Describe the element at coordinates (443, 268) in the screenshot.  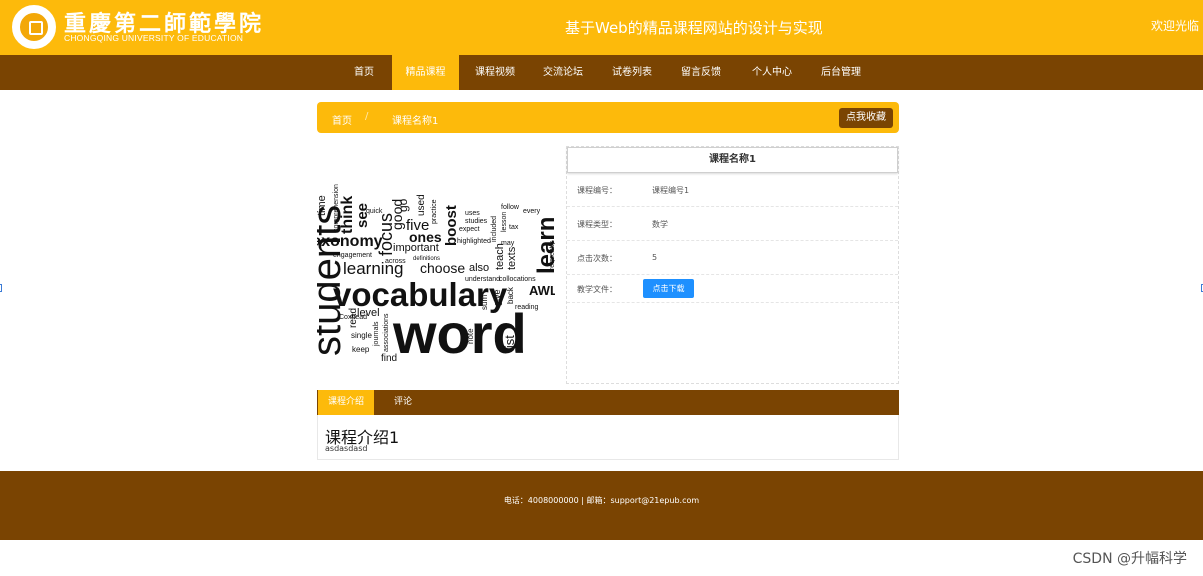
I see `cloud-word: choose` at that location.